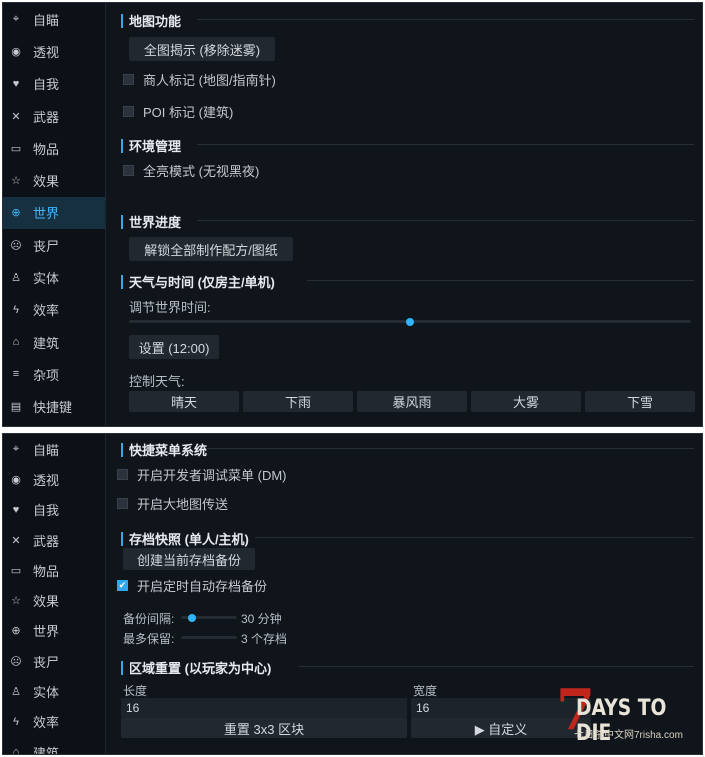  I want to click on sidebar-item-label: 透视, so click(46, 480).